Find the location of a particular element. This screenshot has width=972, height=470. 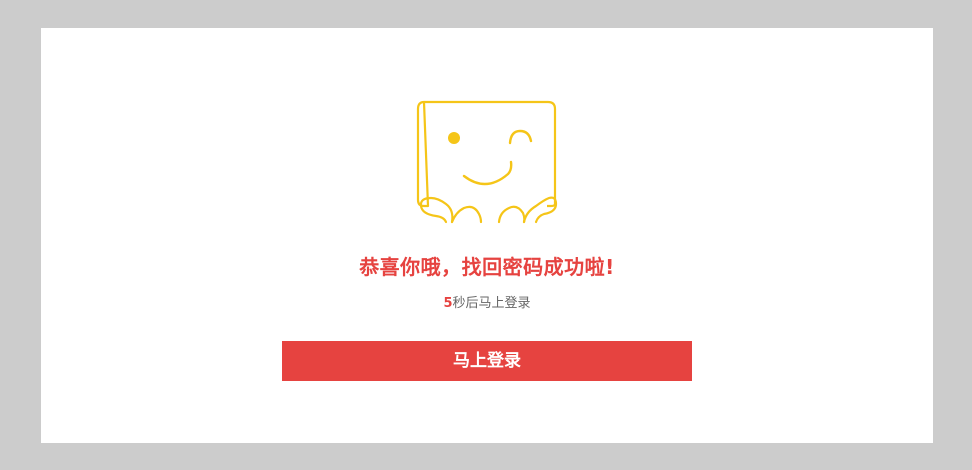

countdown-text: 5秒后马上登录 is located at coordinates (487, 304).